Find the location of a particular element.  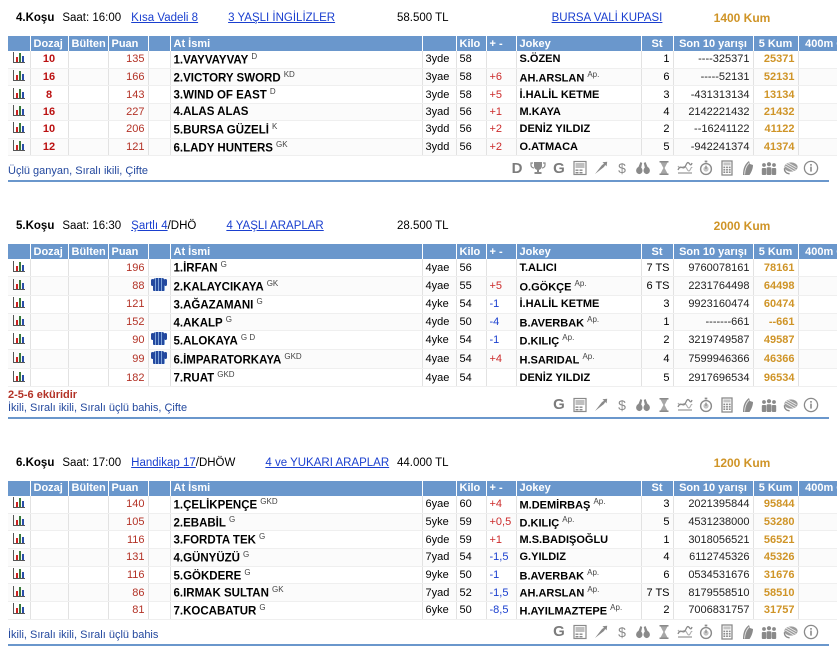

jockey-name: H.SARIDAL is located at coordinates (550, 361).